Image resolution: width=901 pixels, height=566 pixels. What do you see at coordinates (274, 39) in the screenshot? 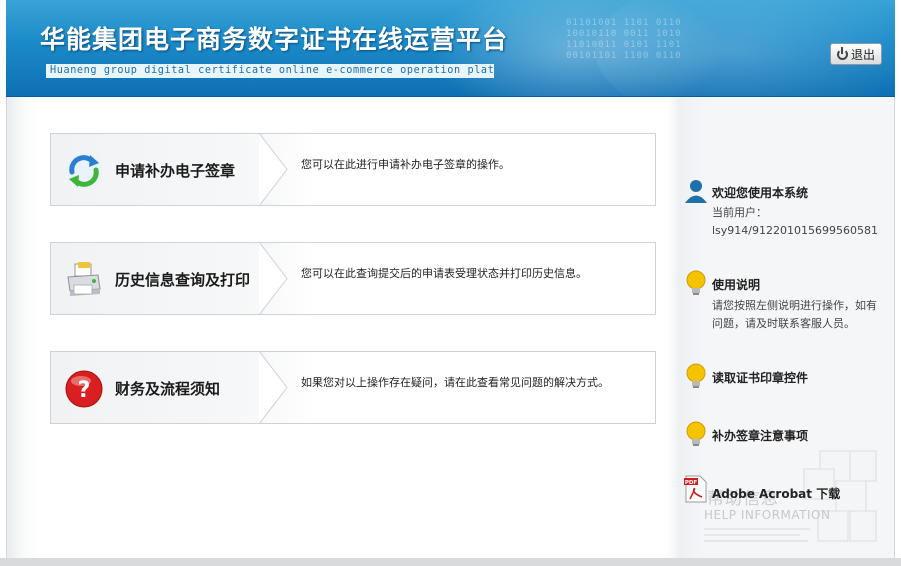
I see `page-title: 华能集团电子商务数字证书在线运营平台` at bounding box center [274, 39].